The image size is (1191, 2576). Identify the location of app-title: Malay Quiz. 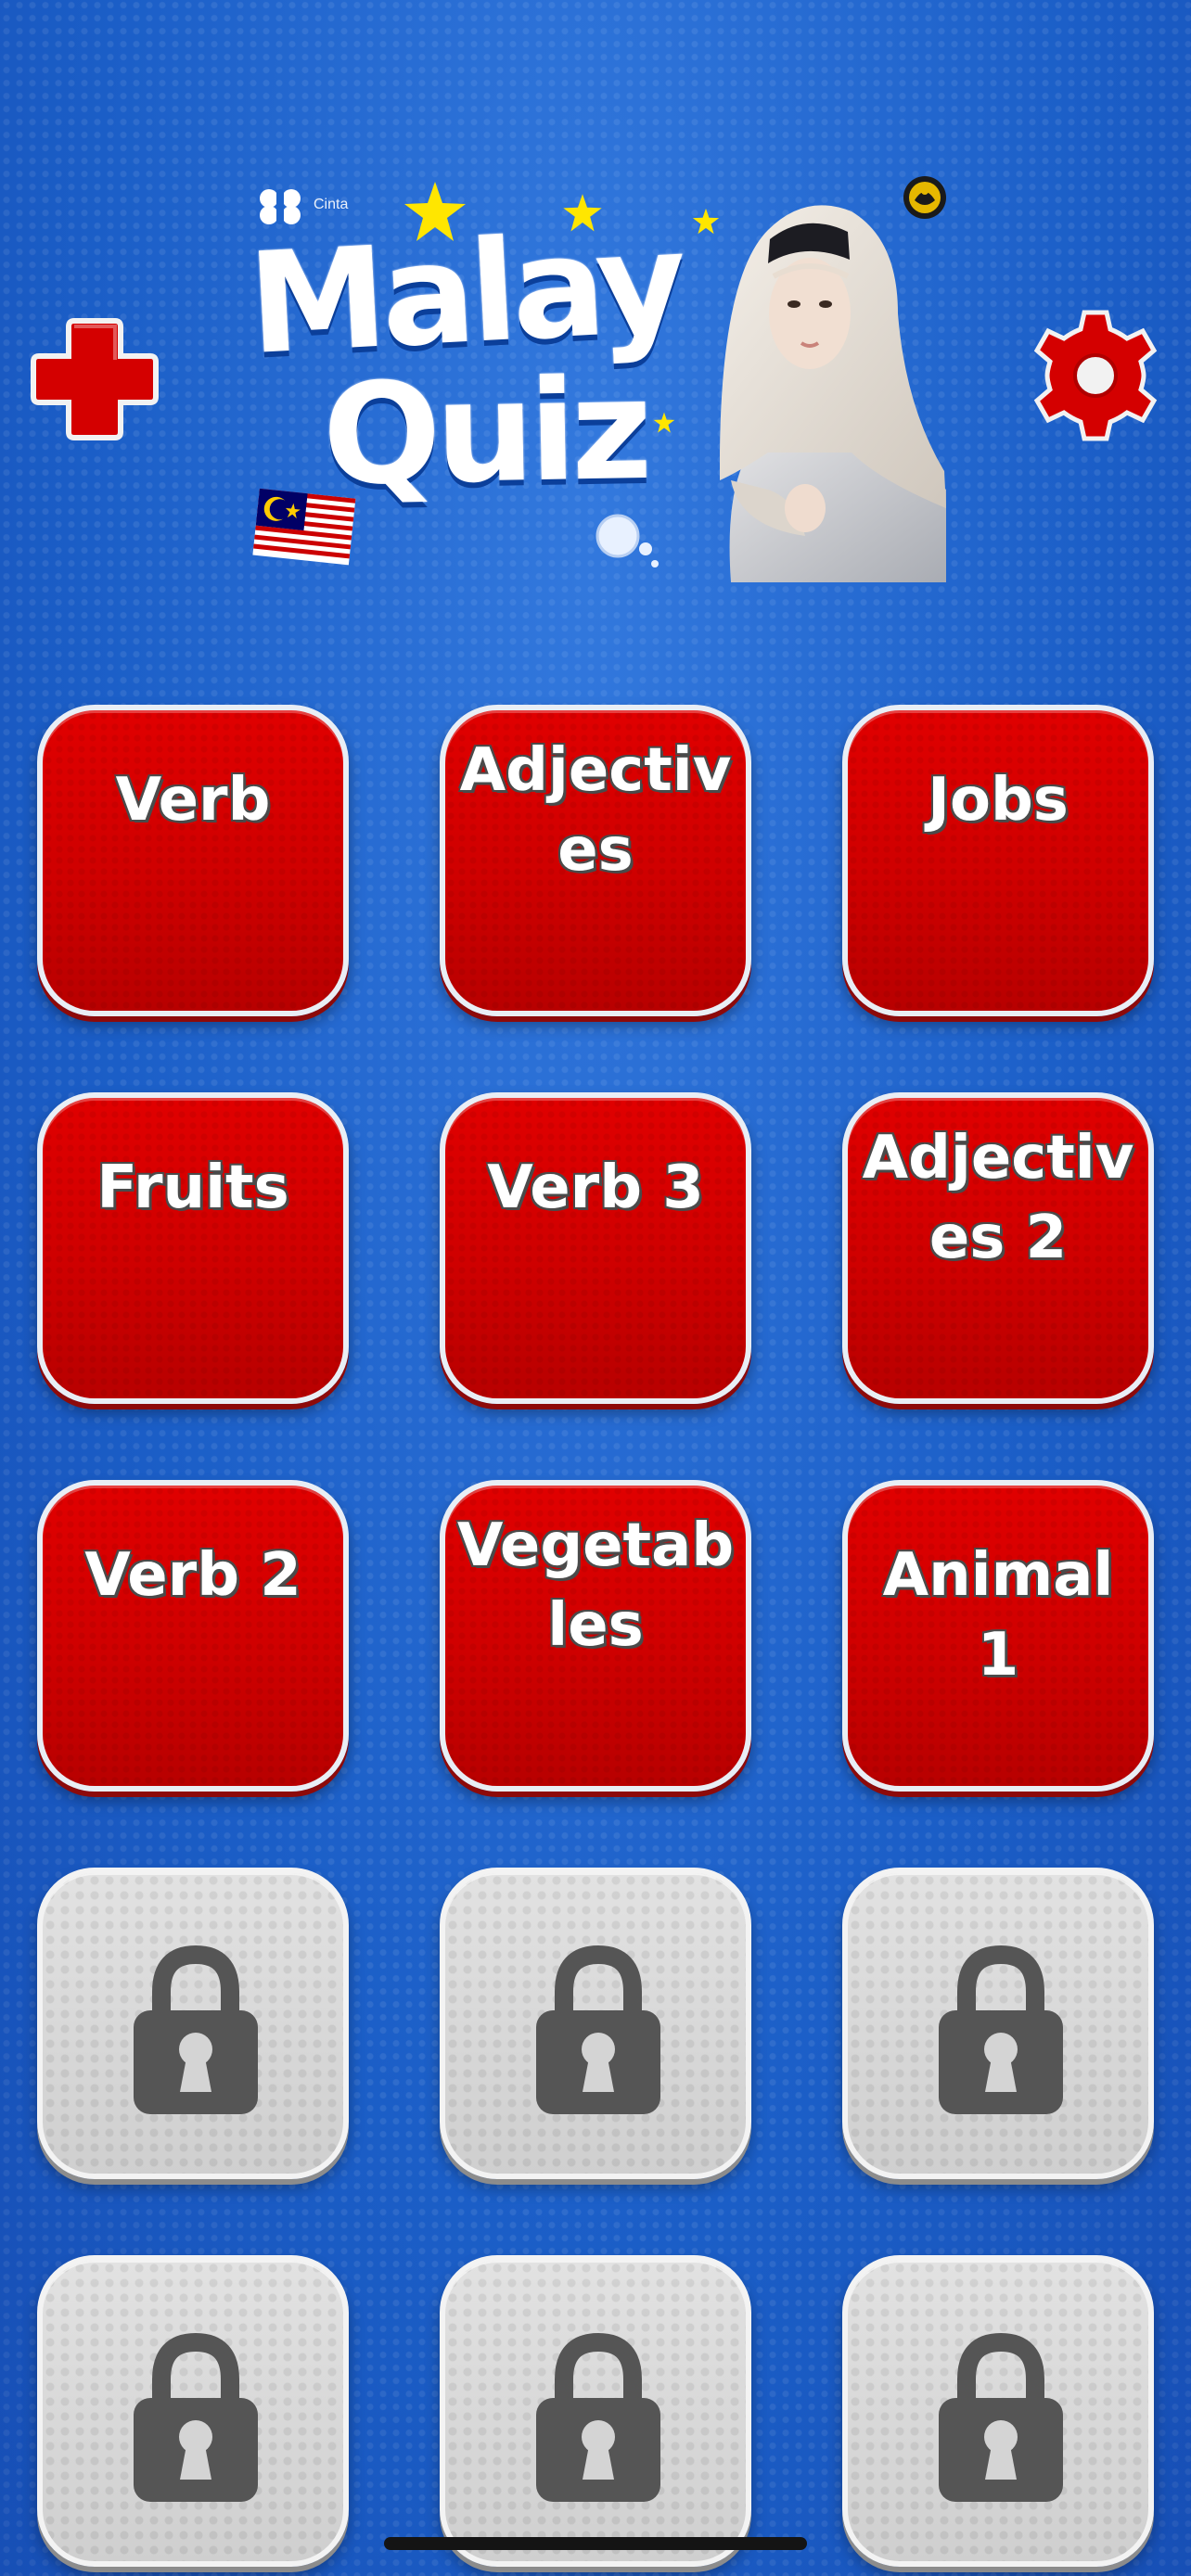
(478, 360).